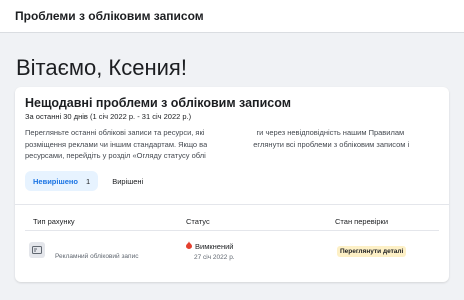  Describe the element at coordinates (232, 16) in the screenshot. I see `top-bar: Проблеми з обліковим записом` at that location.